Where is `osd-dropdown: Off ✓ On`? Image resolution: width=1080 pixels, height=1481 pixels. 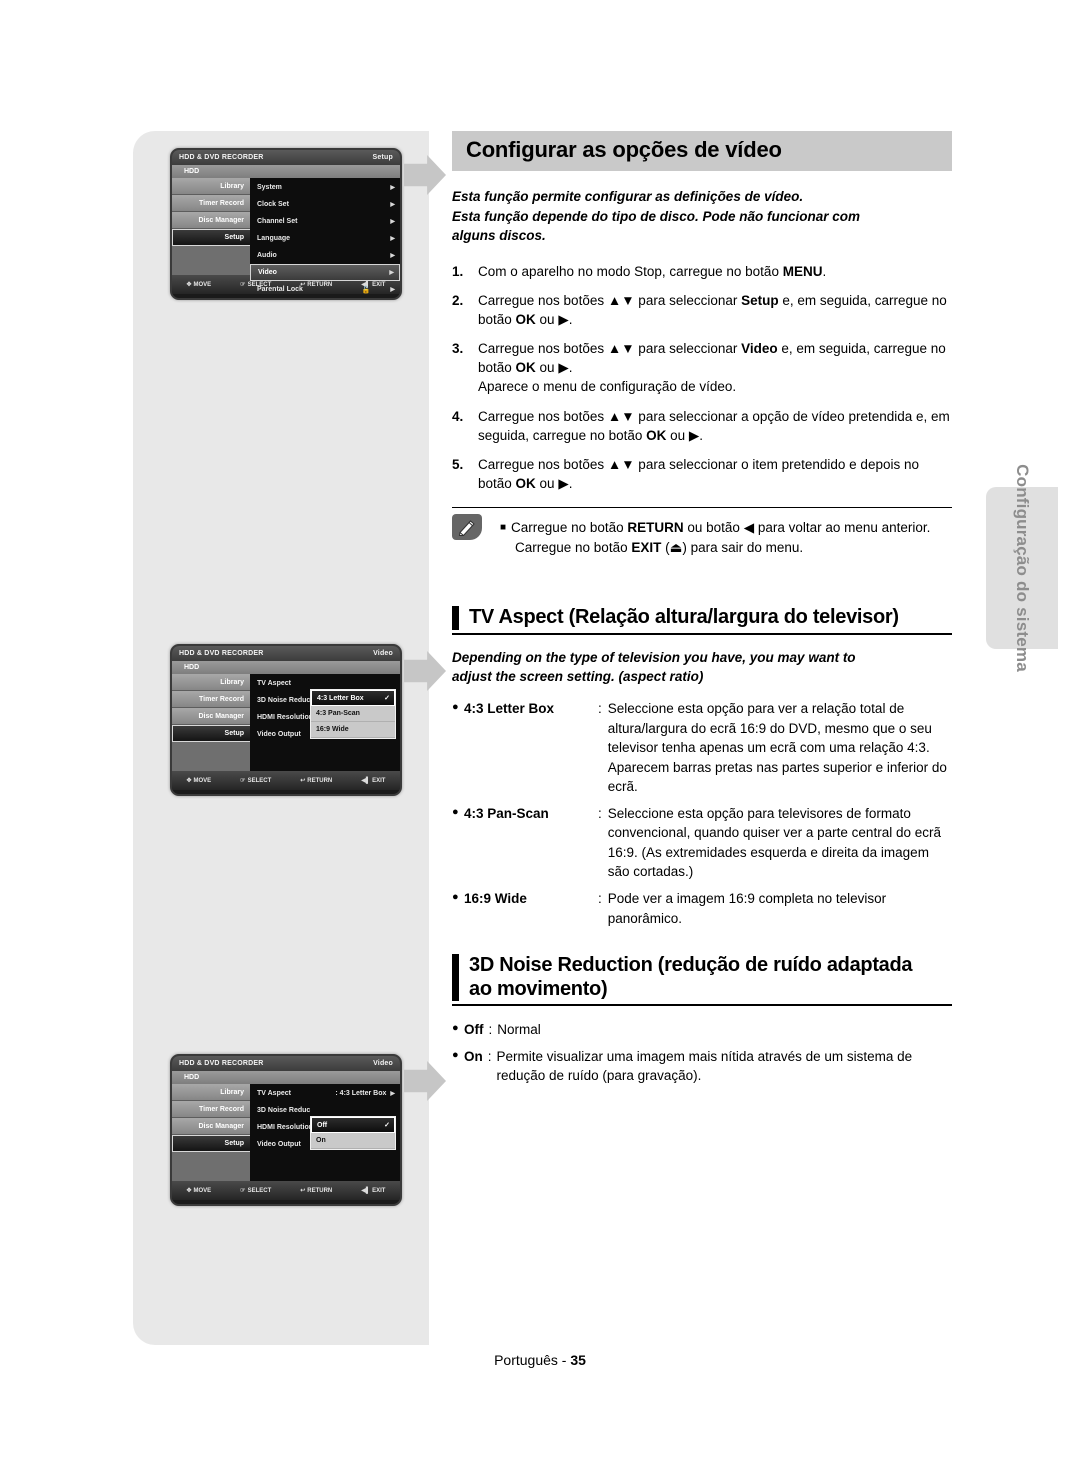 osd-dropdown: Off ✓ On is located at coordinates (353, 1133).